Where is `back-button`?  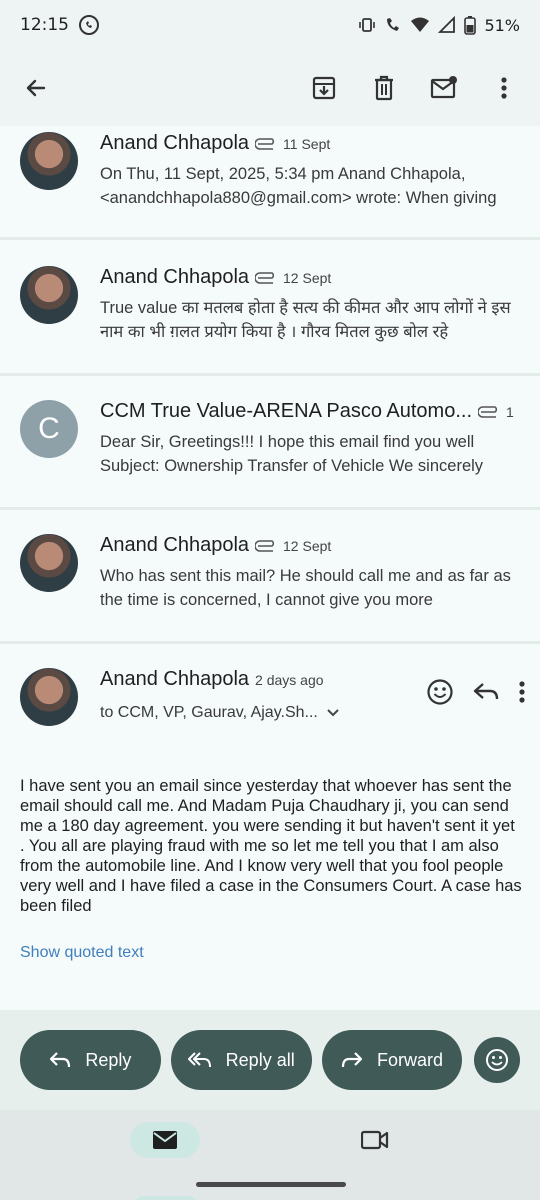
back-button is located at coordinates (36, 88).